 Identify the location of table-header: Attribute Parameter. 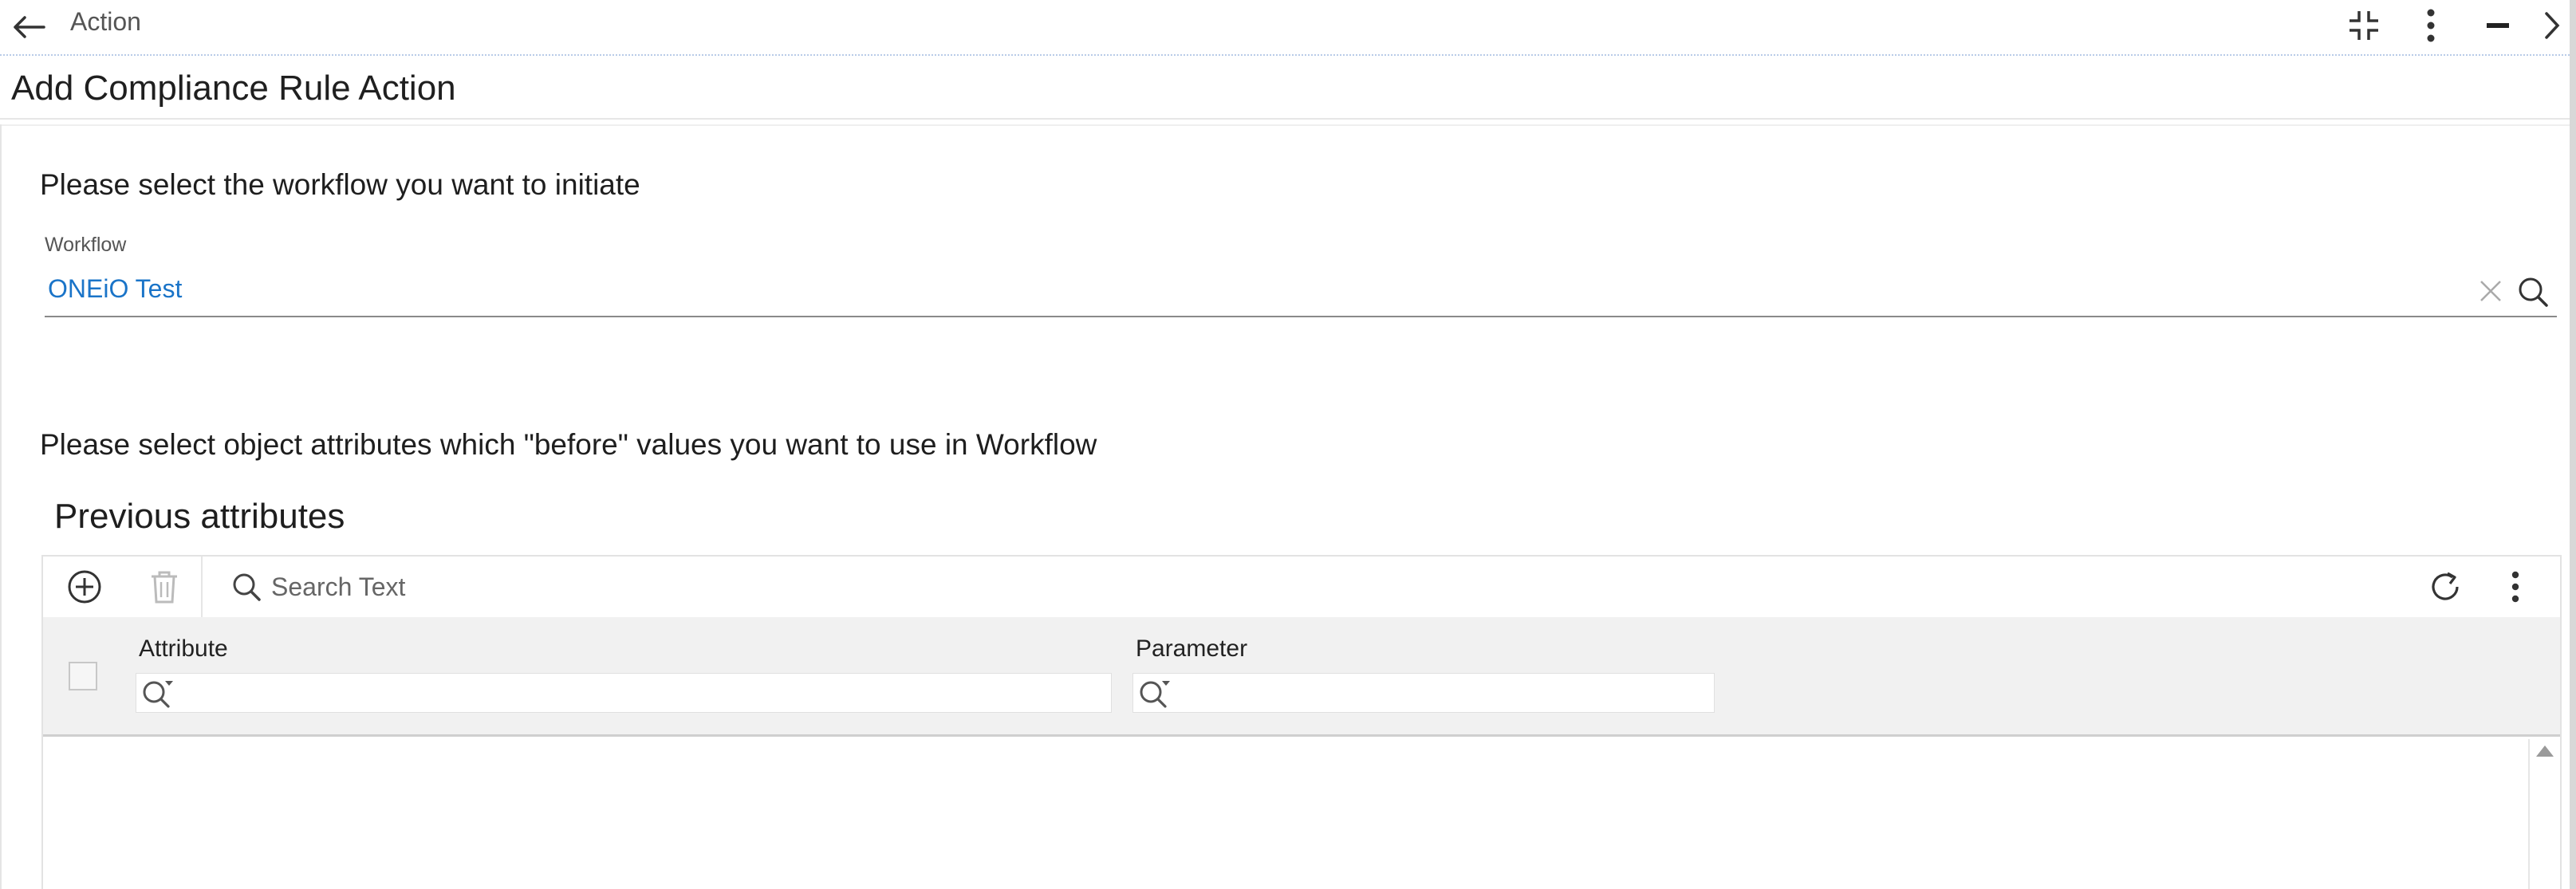
(1301, 677).